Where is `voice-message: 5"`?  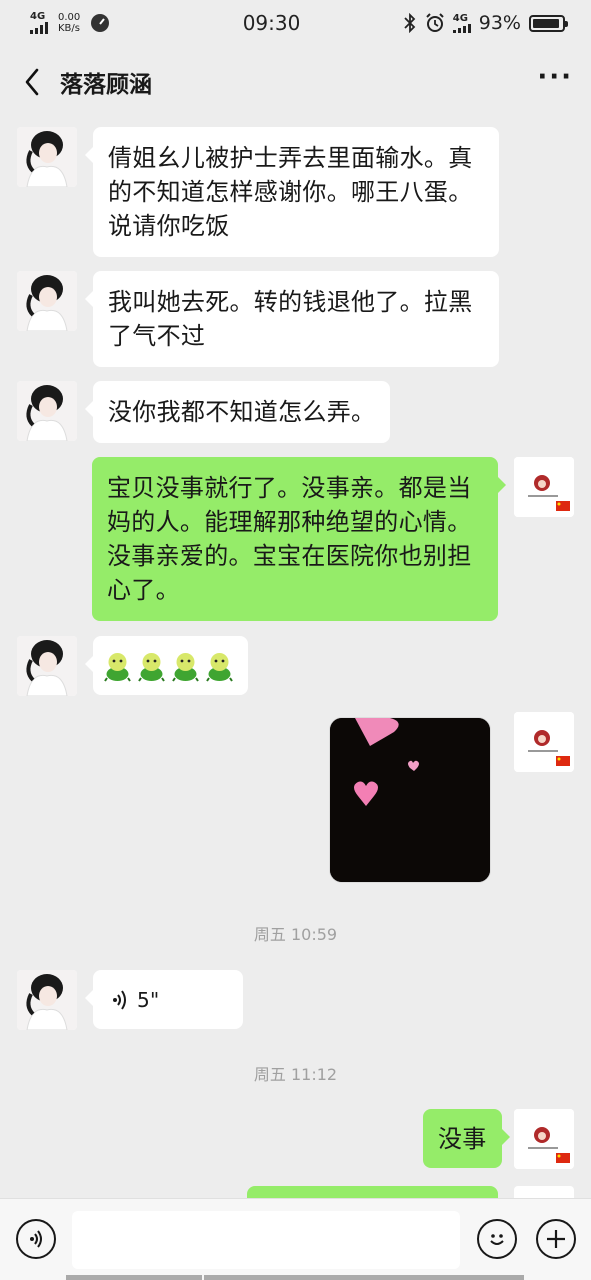
voice-message: 5" is located at coordinates (164, 999).